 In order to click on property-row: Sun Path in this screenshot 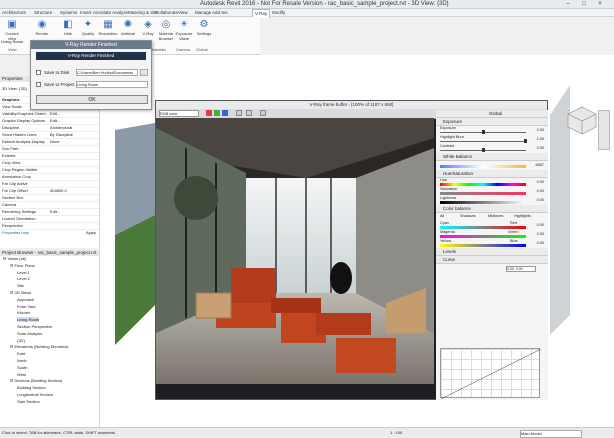, I will do `click(49, 149)`.